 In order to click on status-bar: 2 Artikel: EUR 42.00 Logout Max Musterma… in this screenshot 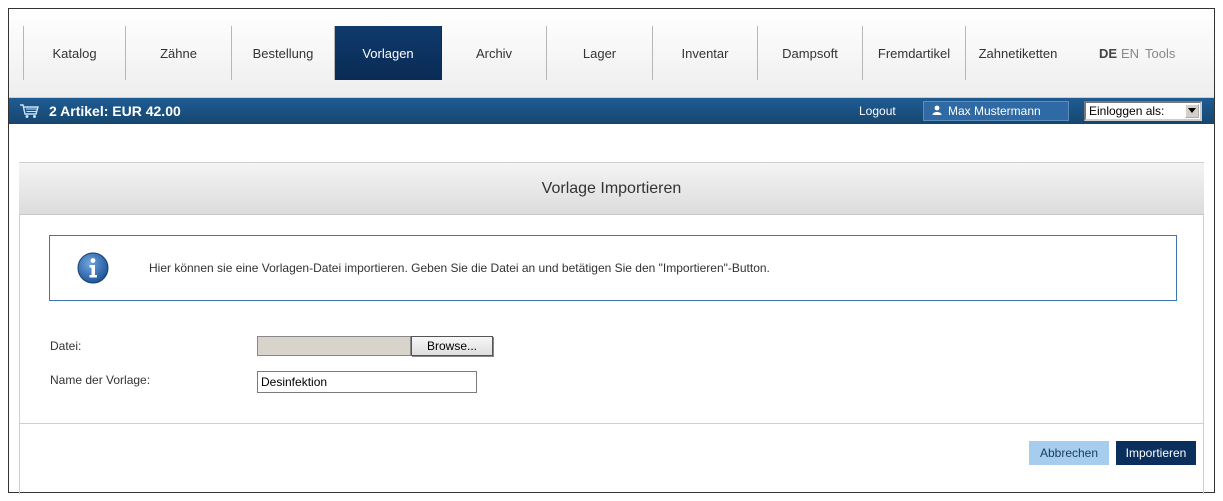, I will do `click(611, 111)`.